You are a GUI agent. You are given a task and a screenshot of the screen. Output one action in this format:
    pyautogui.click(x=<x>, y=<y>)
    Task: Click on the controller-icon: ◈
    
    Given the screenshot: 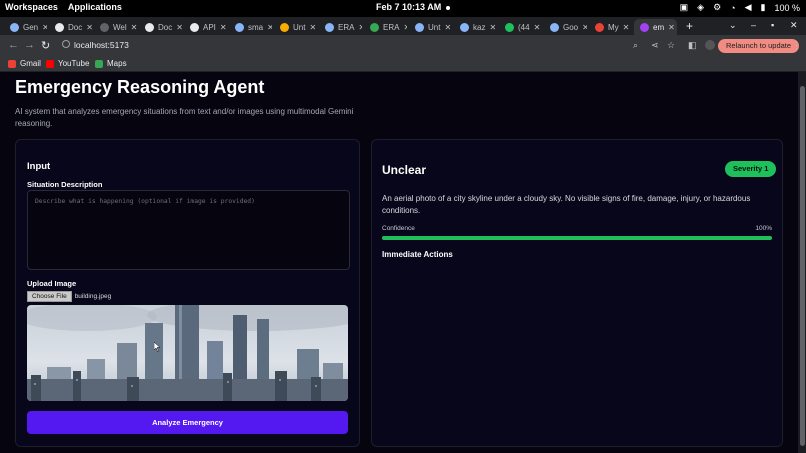 What is the action you would take?
    pyautogui.click(x=700, y=7)
    